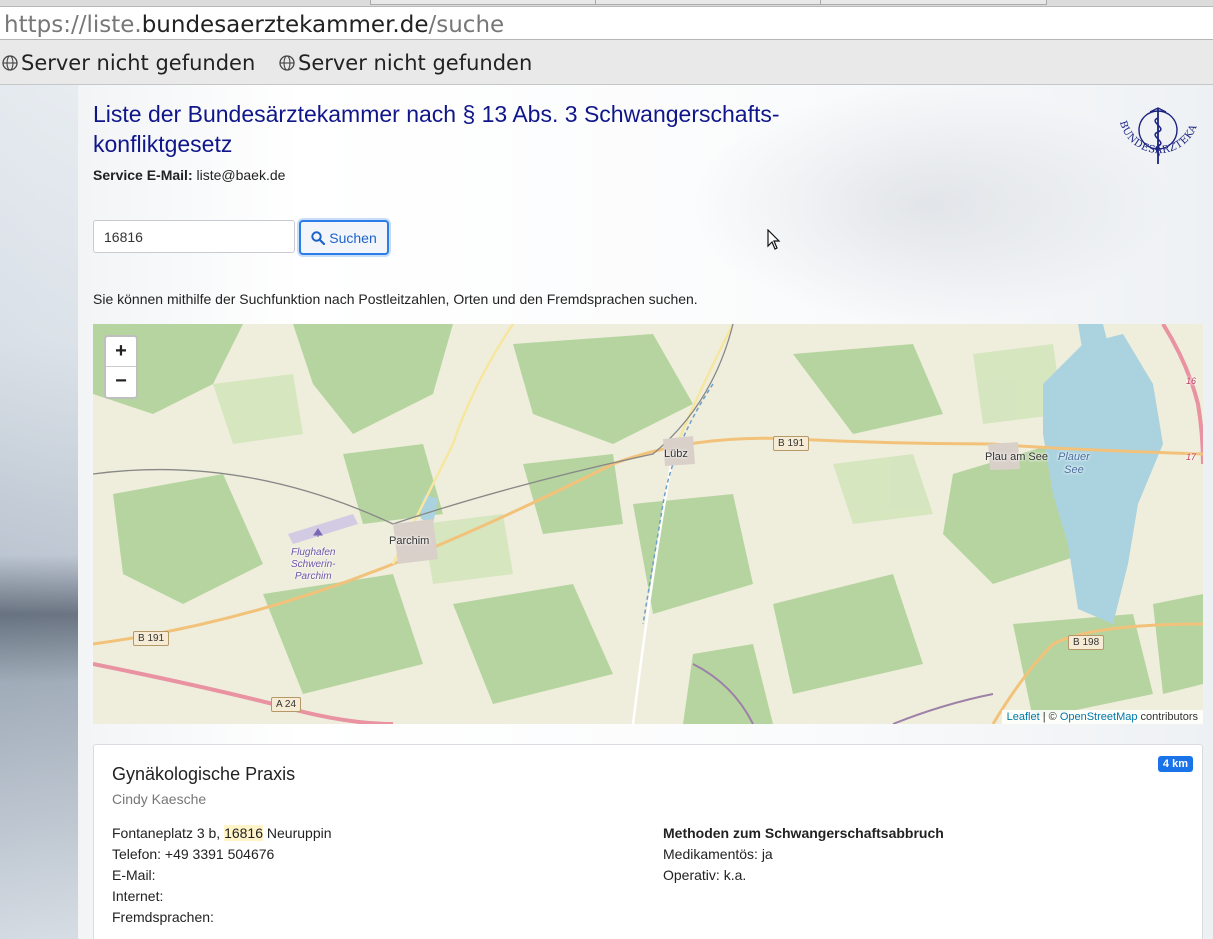  Describe the element at coordinates (297, 833) in the screenshot. I see `address-city: Neuruppin` at that location.